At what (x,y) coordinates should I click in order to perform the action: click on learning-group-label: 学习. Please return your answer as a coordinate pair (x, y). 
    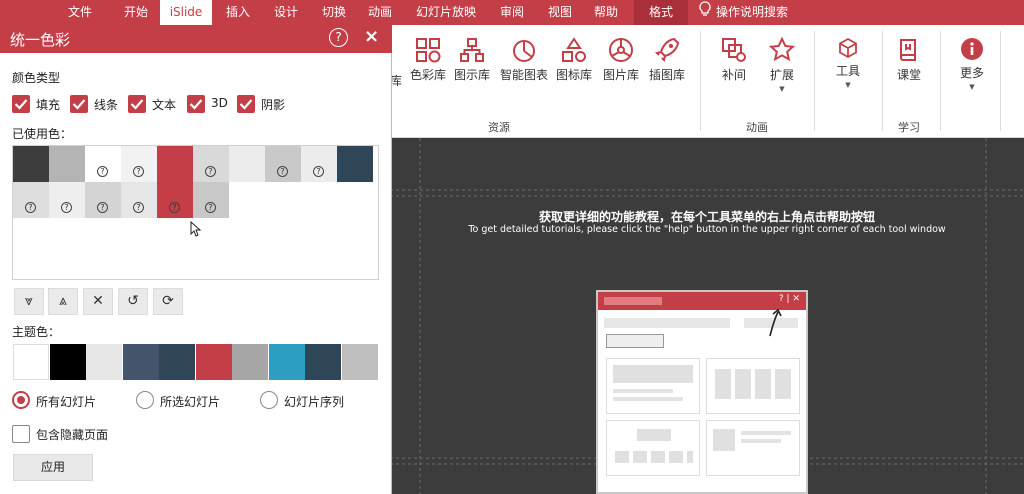
    Looking at the image, I should click on (909, 127).